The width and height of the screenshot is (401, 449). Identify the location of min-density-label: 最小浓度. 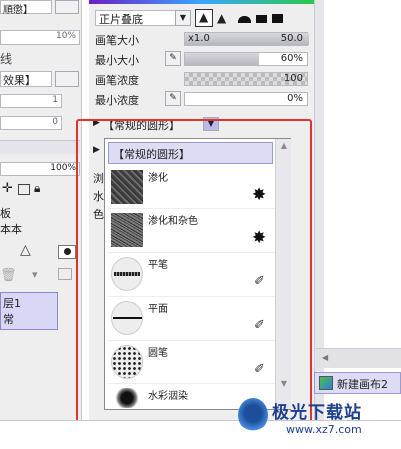
(117, 100).